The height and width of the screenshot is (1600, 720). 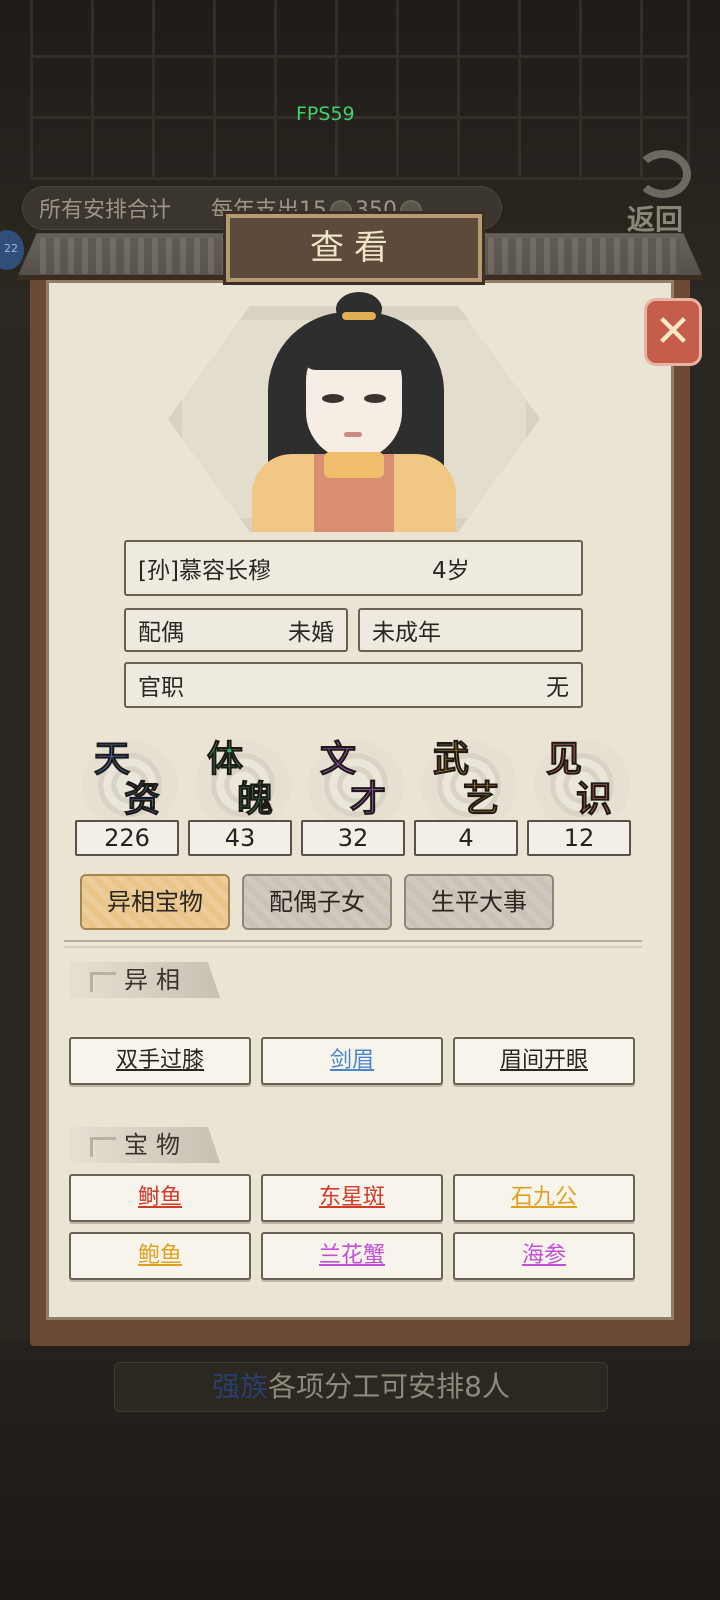 I want to click on section-divider, so click(x=353, y=944).